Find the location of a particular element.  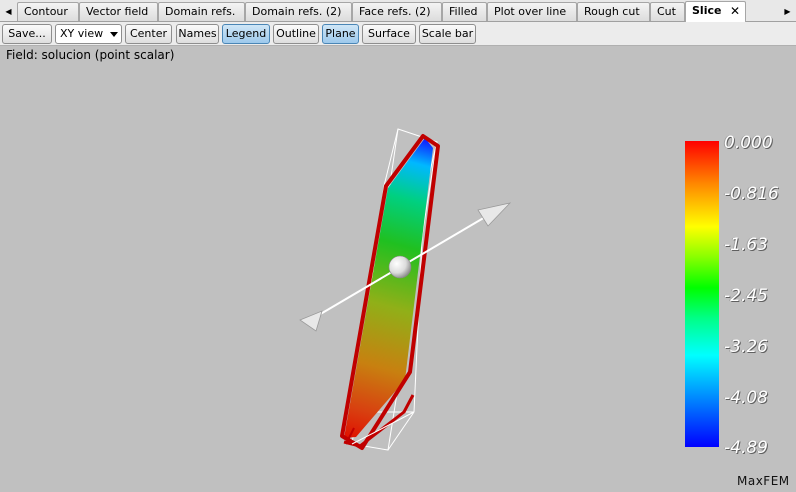

legend-label: -4.08 is located at coordinates (746, 398).